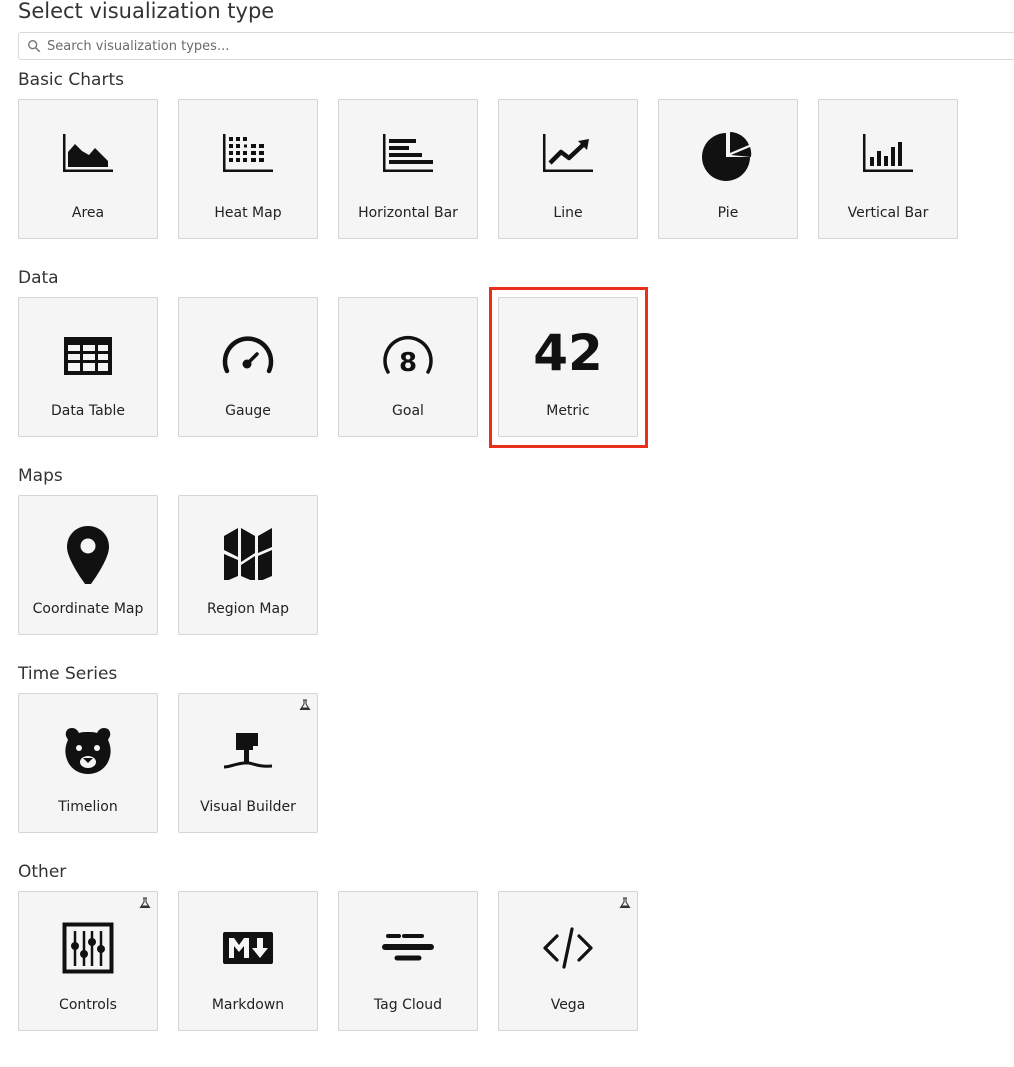 This screenshot has width=1014, height=1067. I want to click on category-title-data: Data, so click(38, 278).